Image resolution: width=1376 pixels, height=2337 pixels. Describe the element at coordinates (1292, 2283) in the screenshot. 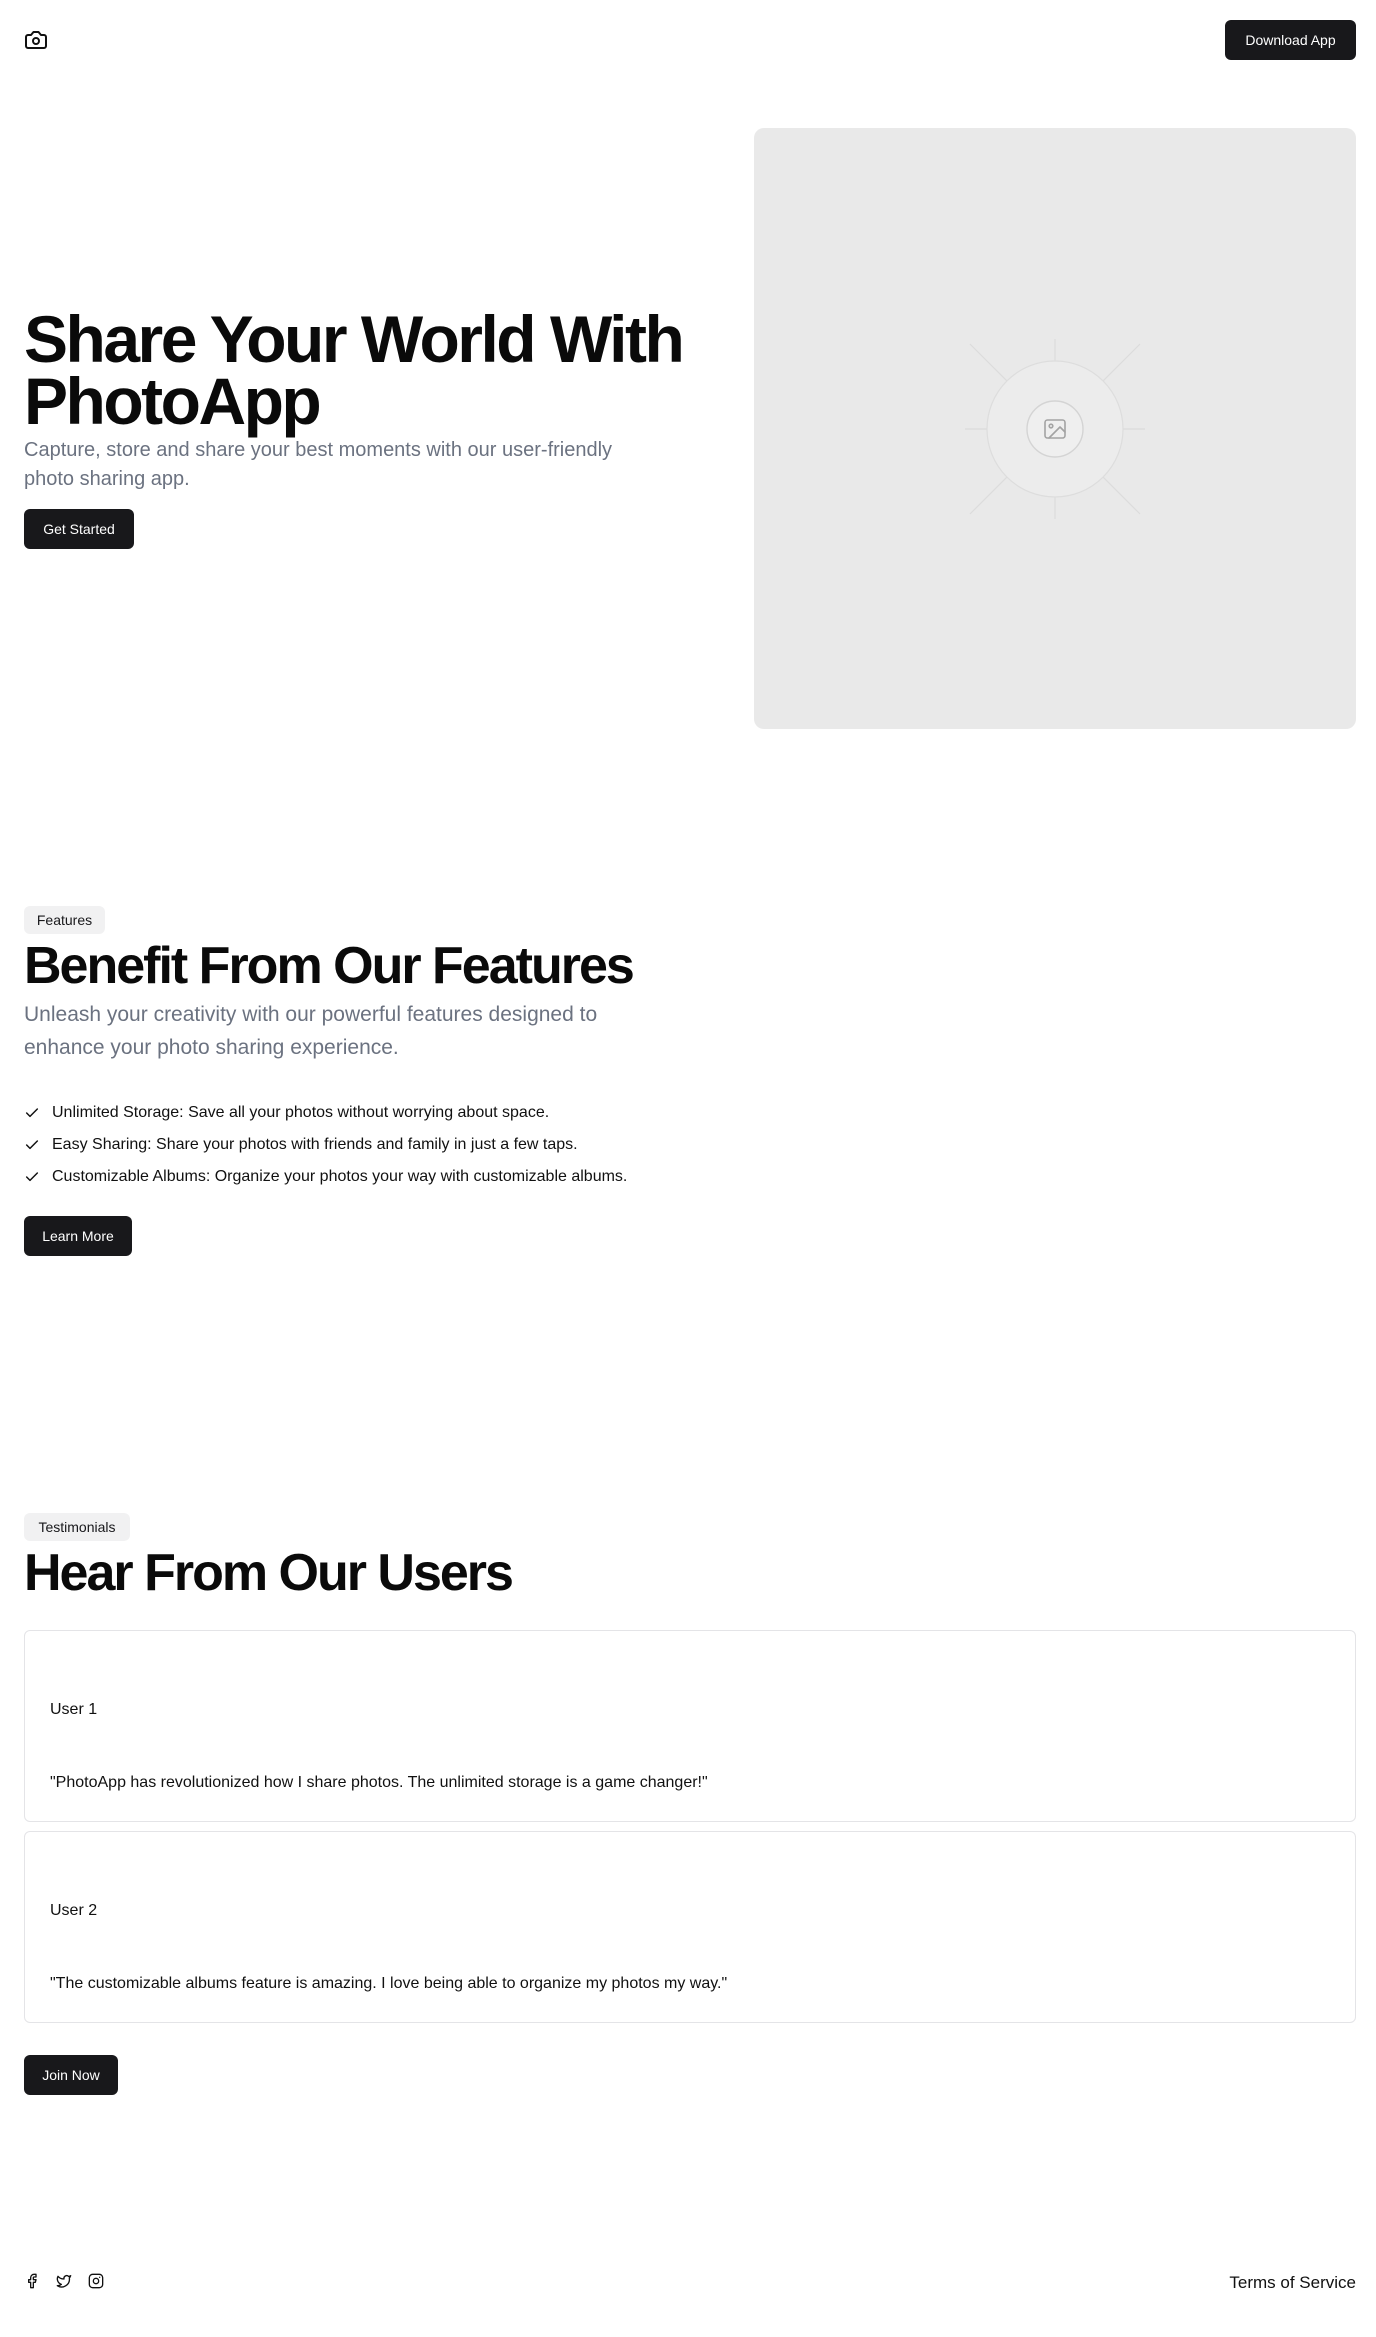

I see `terms-of-service-link: Terms of Service` at that location.